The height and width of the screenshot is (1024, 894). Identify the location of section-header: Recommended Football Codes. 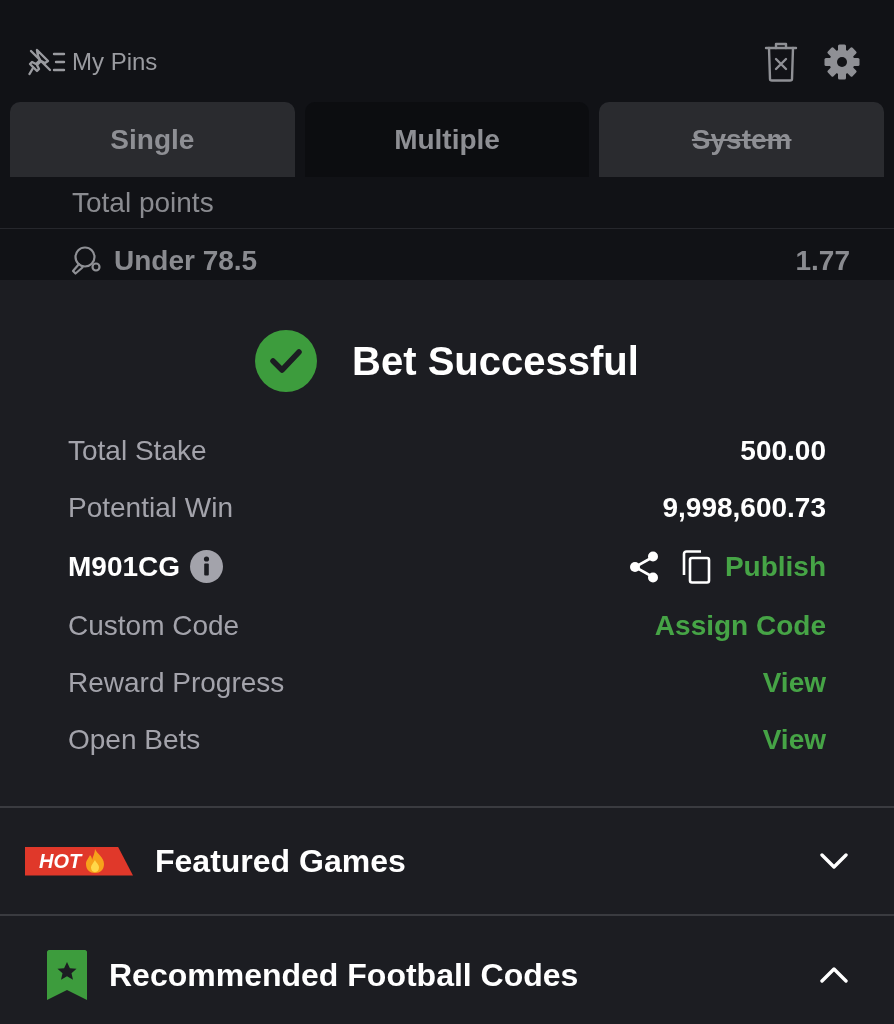
(447, 970).